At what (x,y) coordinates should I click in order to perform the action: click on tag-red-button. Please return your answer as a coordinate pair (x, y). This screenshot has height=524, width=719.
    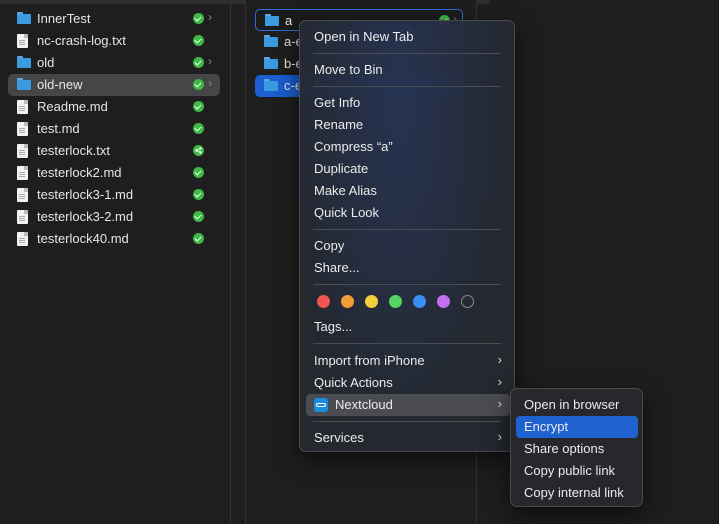
    Looking at the image, I should click on (323, 301).